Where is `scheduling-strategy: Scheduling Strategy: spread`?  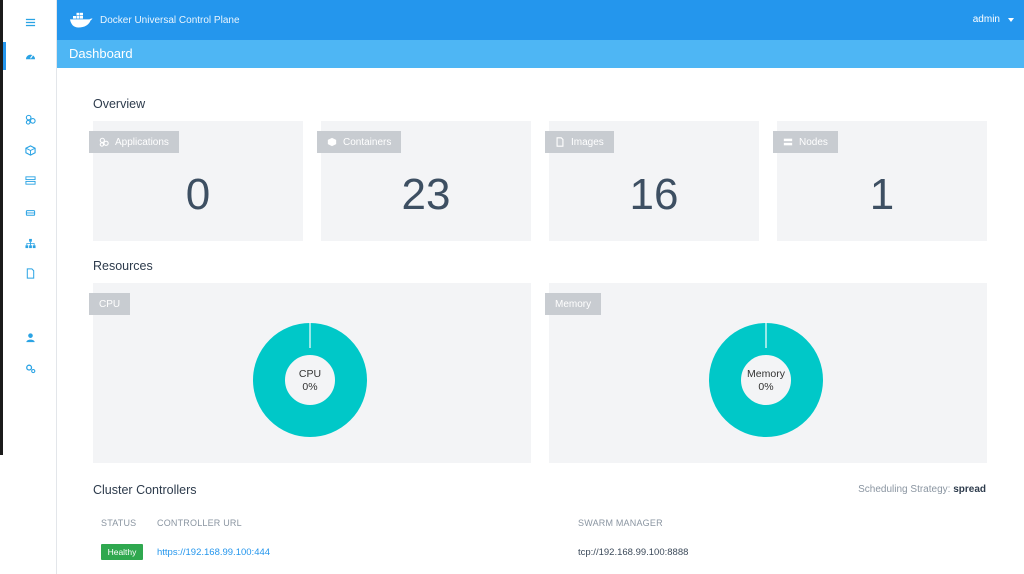 scheduling-strategy: Scheduling Strategy: spread is located at coordinates (922, 489).